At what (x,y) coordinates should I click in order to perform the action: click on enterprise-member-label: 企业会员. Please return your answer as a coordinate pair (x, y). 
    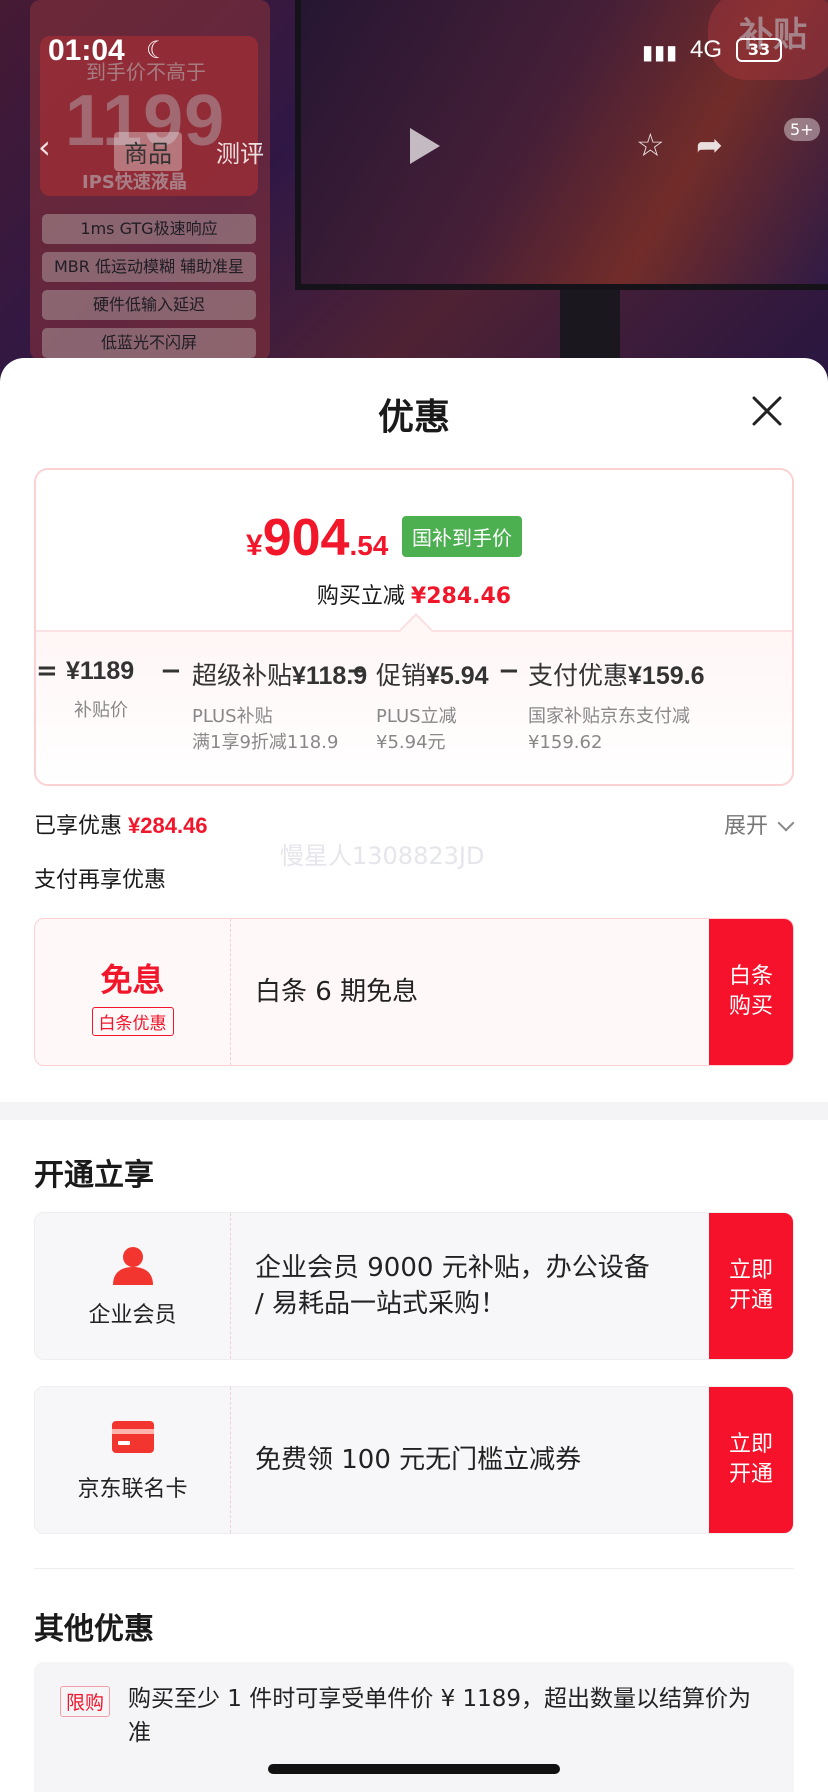
    Looking at the image, I should click on (132, 1315).